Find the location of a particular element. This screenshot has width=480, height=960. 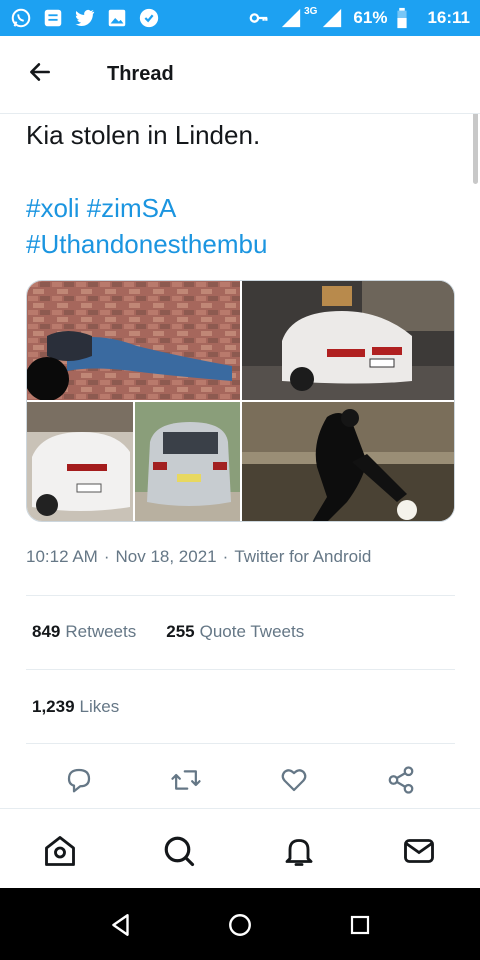

mail-icon is located at coordinates (419, 851).